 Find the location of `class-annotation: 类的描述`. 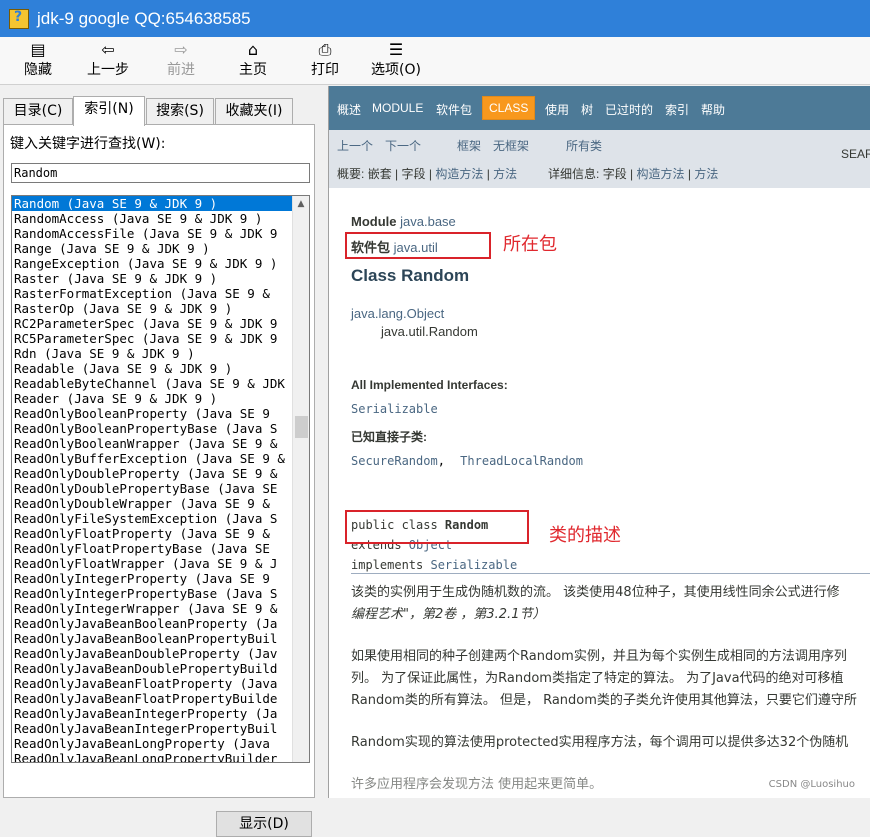

class-annotation: 类的描述 is located at coordinates (585, 535).